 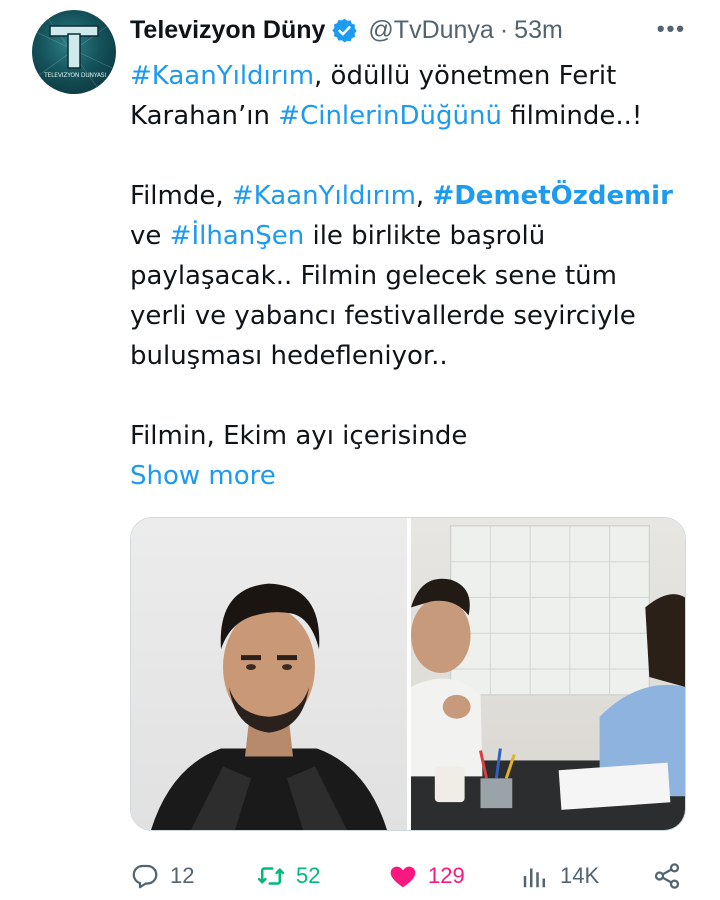 I want to click on action-bar: 12 52 129 14K, so click(x=410, y=876).